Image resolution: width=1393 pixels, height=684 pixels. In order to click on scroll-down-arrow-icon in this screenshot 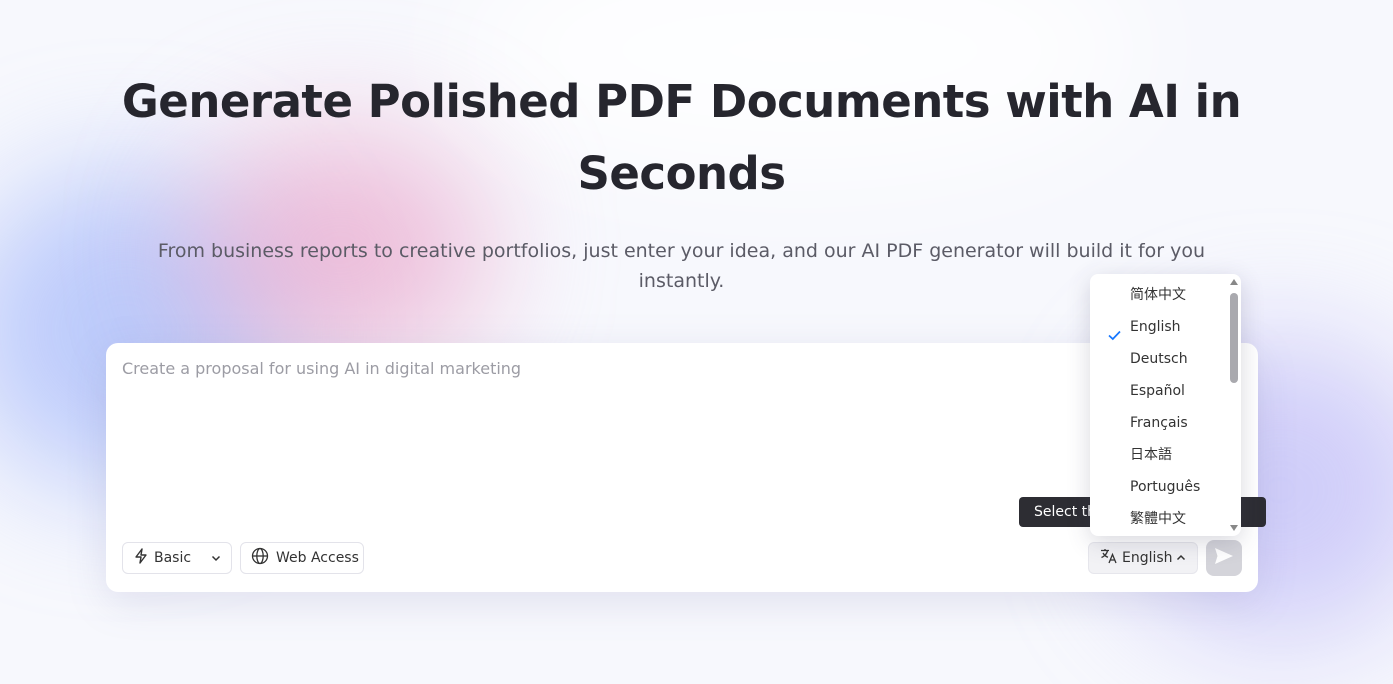, I will do `click(1234, 528)`.